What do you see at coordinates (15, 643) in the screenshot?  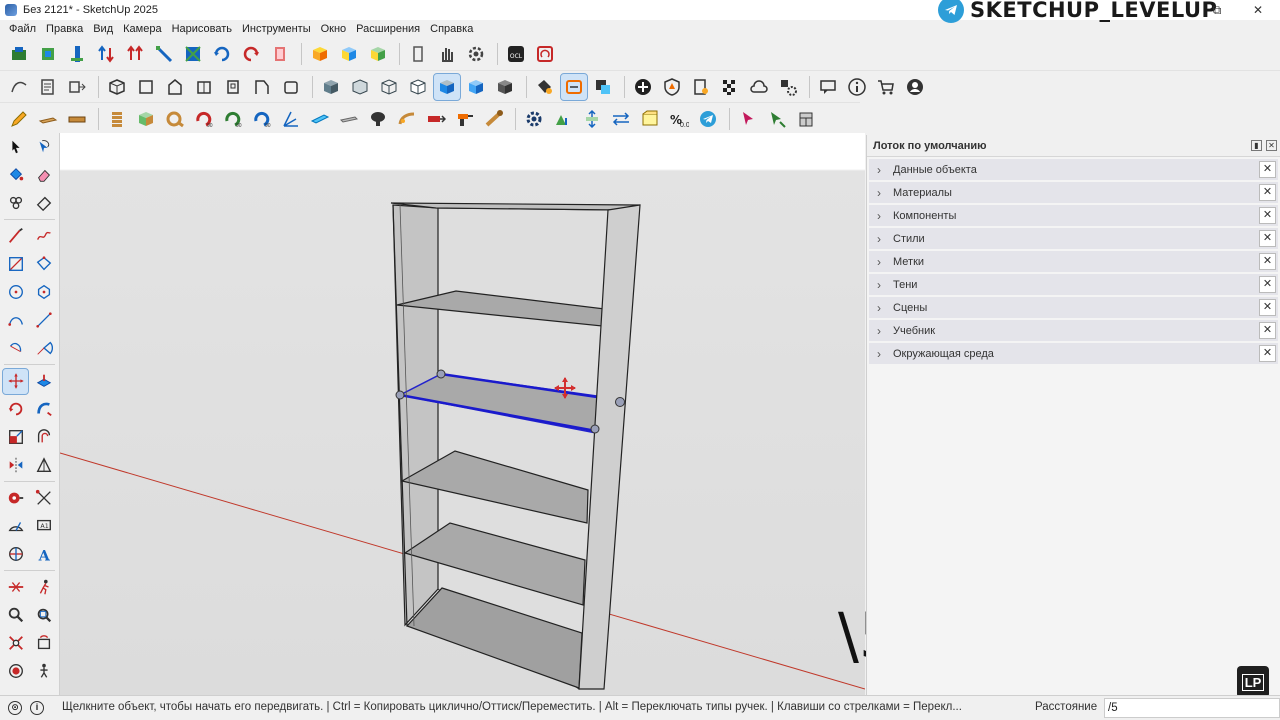 I see `zoom-extents-icon` at bounding box center [15, 643].